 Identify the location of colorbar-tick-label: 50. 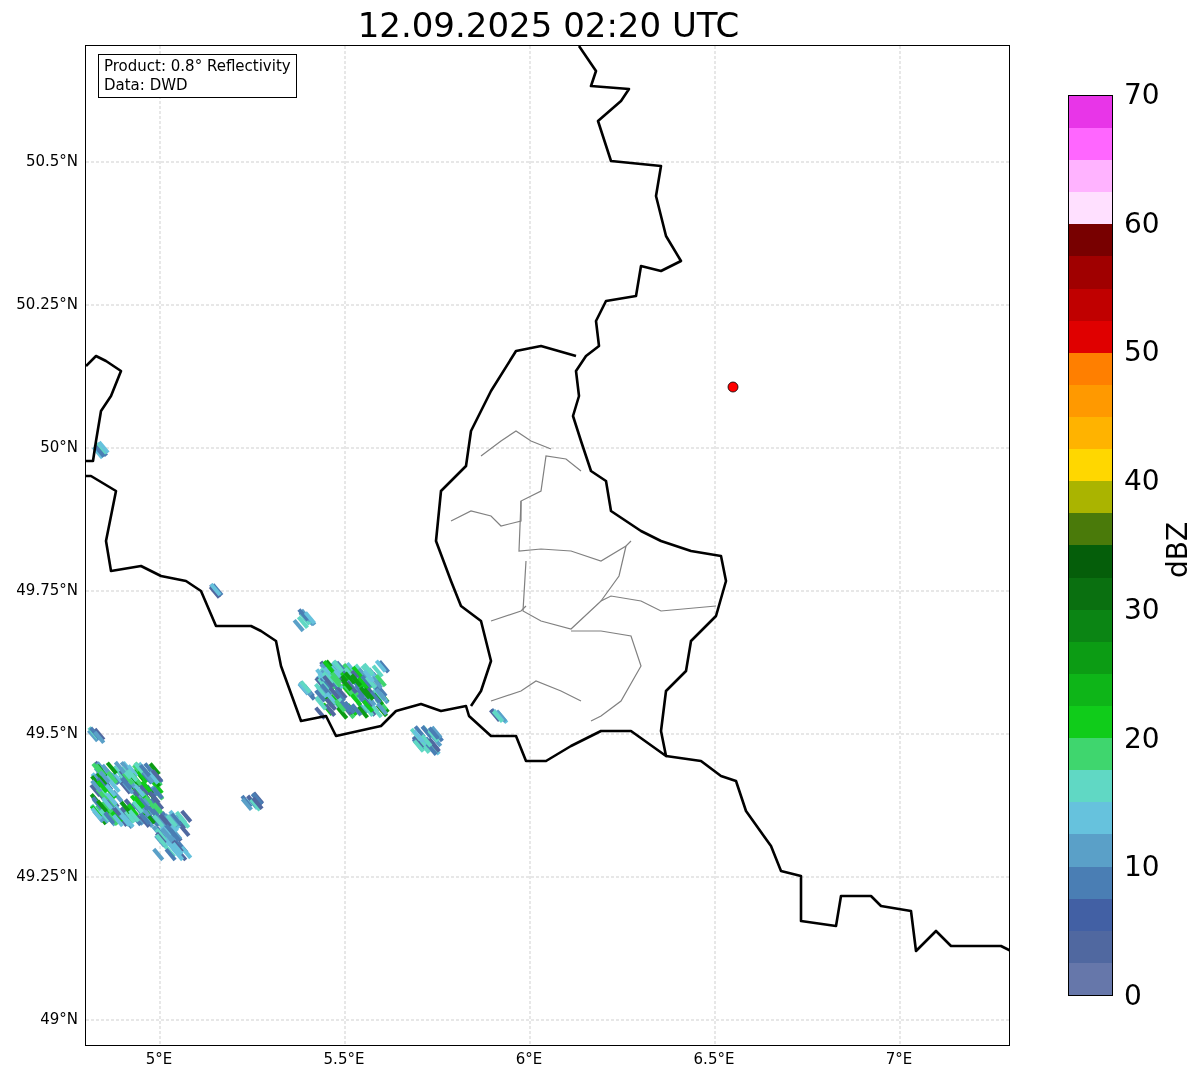
(1142, 352).